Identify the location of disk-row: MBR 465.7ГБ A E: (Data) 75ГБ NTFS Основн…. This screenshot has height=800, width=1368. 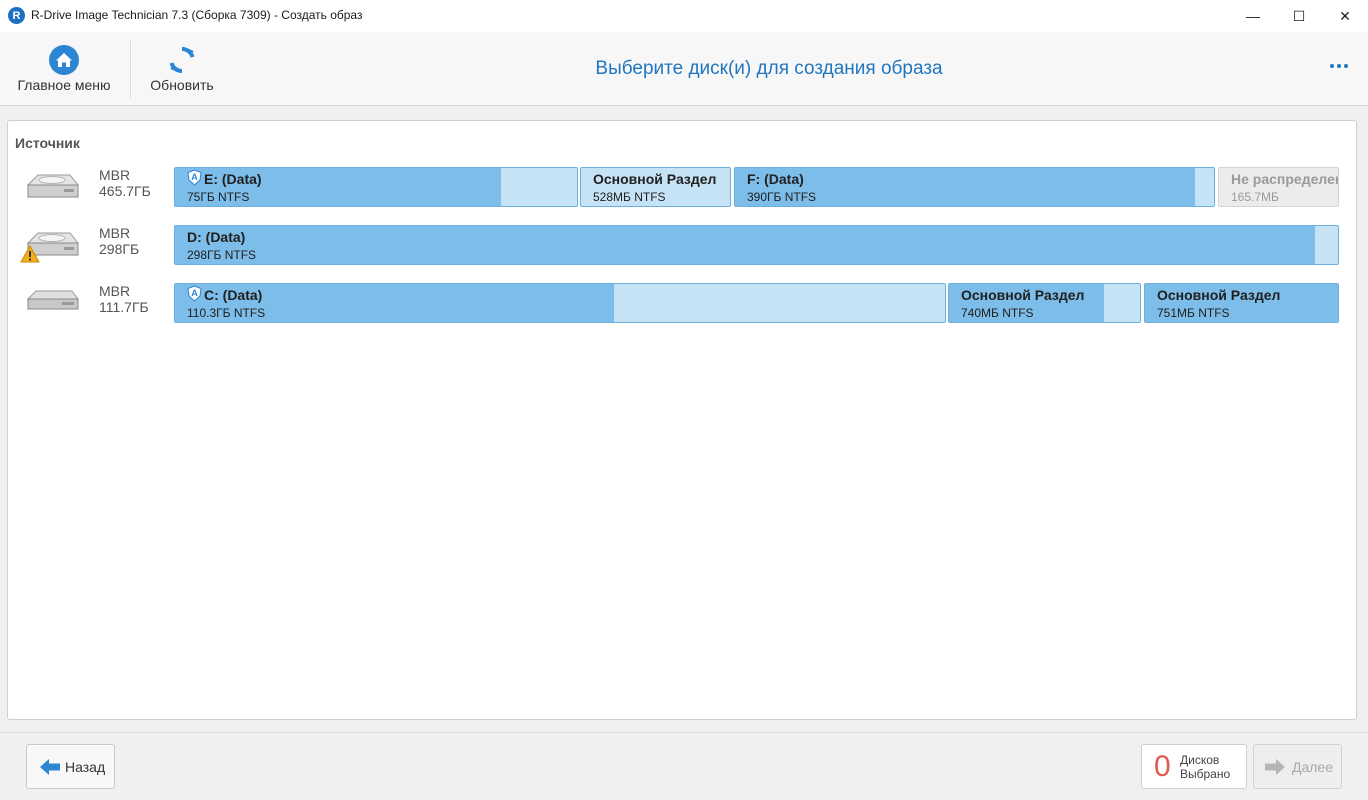
(683, 188).